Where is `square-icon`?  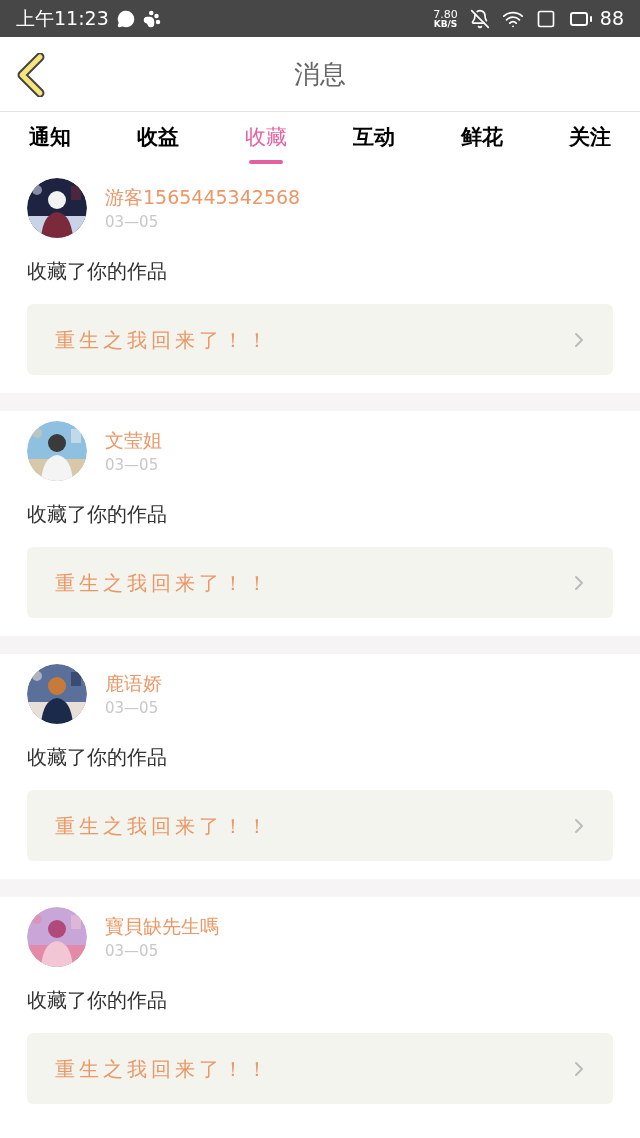
square-icon is located at coordinates (545, 18).